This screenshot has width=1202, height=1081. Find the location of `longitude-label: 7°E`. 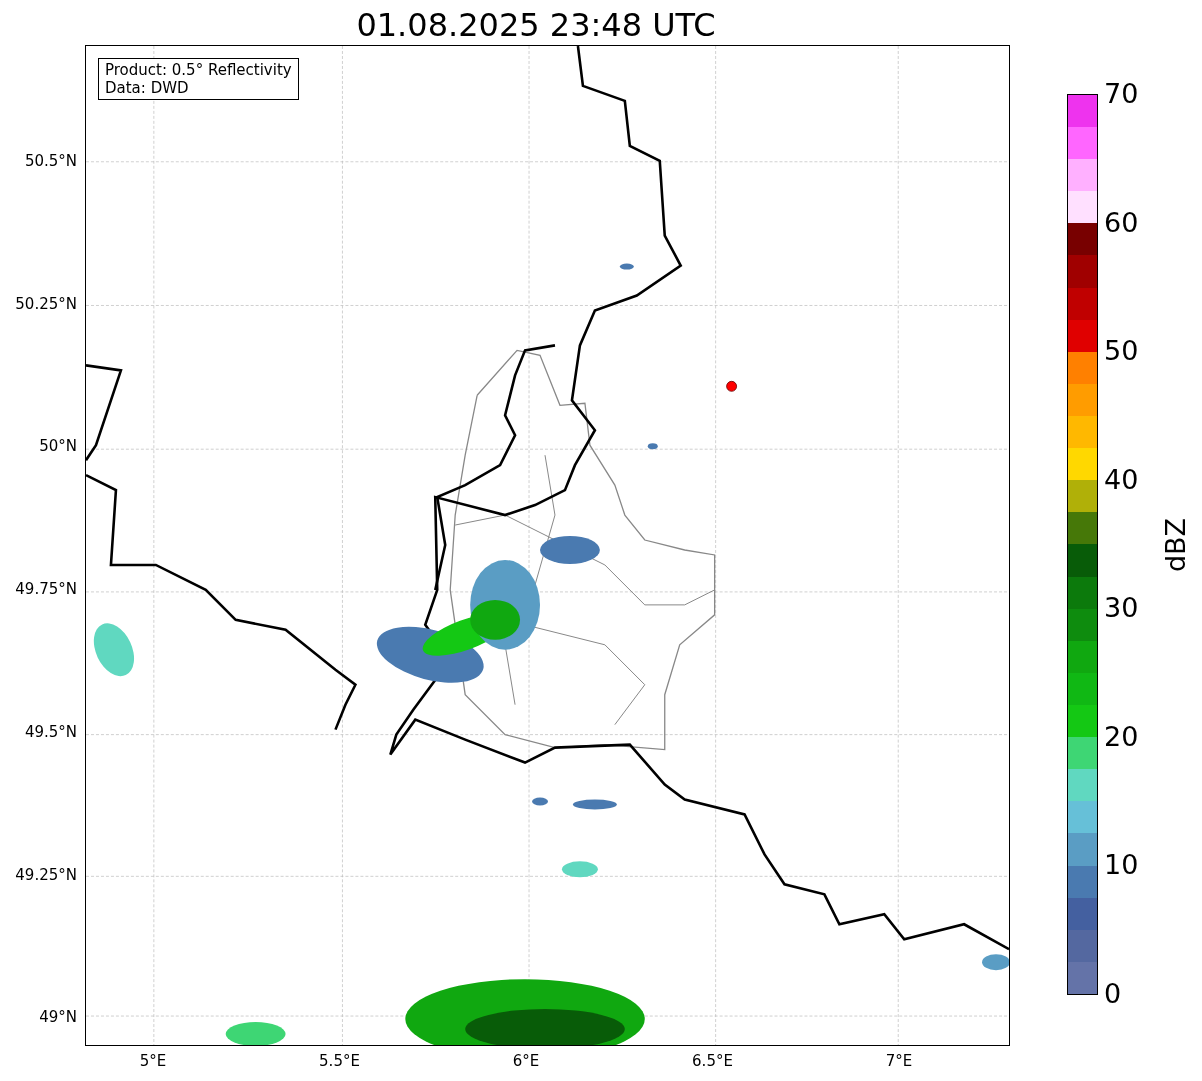

longitude-label: 7°E is located at coordinates (899, 1061).